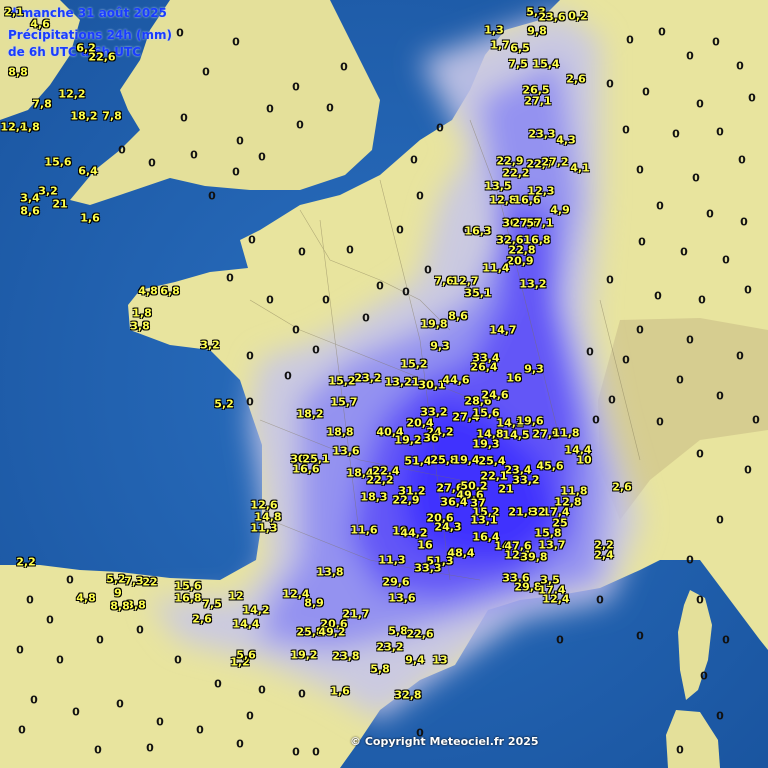 This screenshot has height=768, width=768. Describe the element at coordinates (434, 324) in the screenshot. I see `station-value: 19,8` at that location.